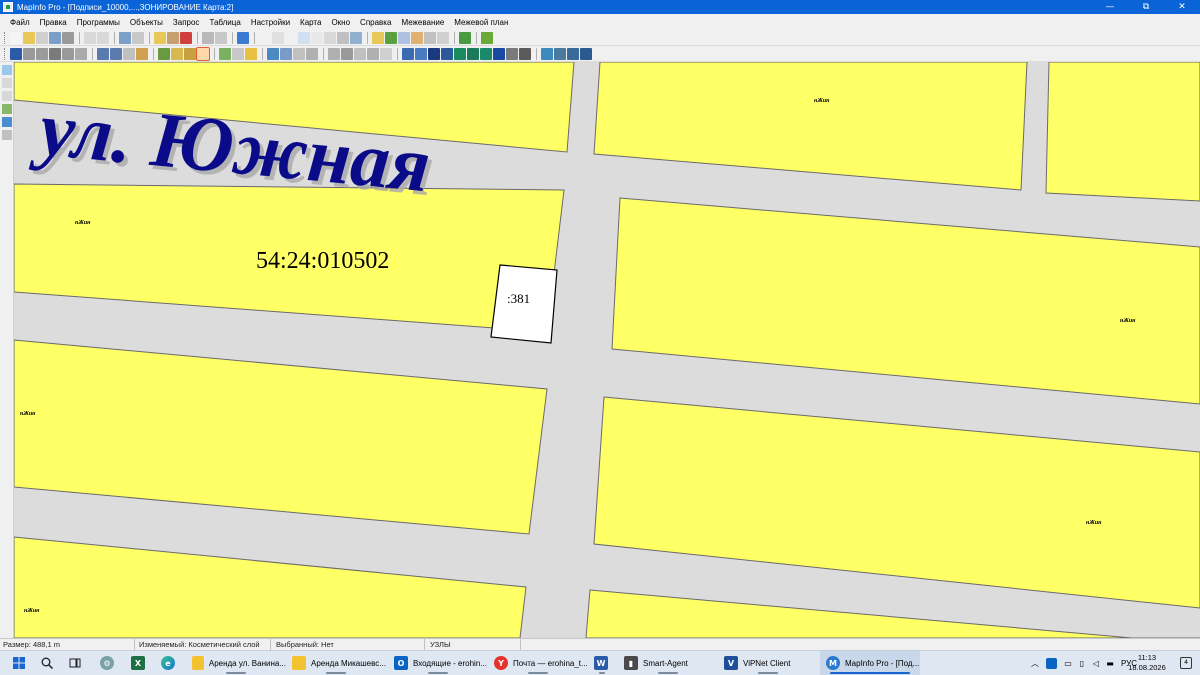  I want to click on task-word: W, so click(602, 663).